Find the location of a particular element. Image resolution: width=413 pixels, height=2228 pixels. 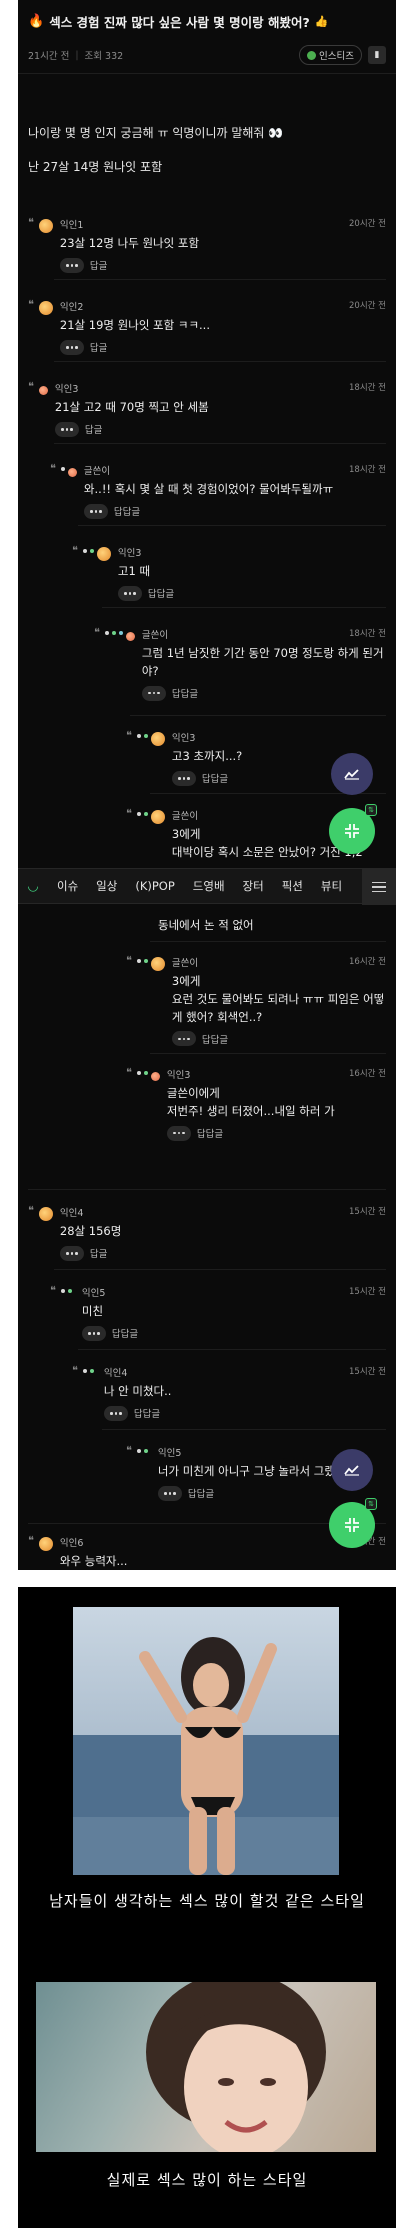

photo-beach is located at coordinates (206, 1741).